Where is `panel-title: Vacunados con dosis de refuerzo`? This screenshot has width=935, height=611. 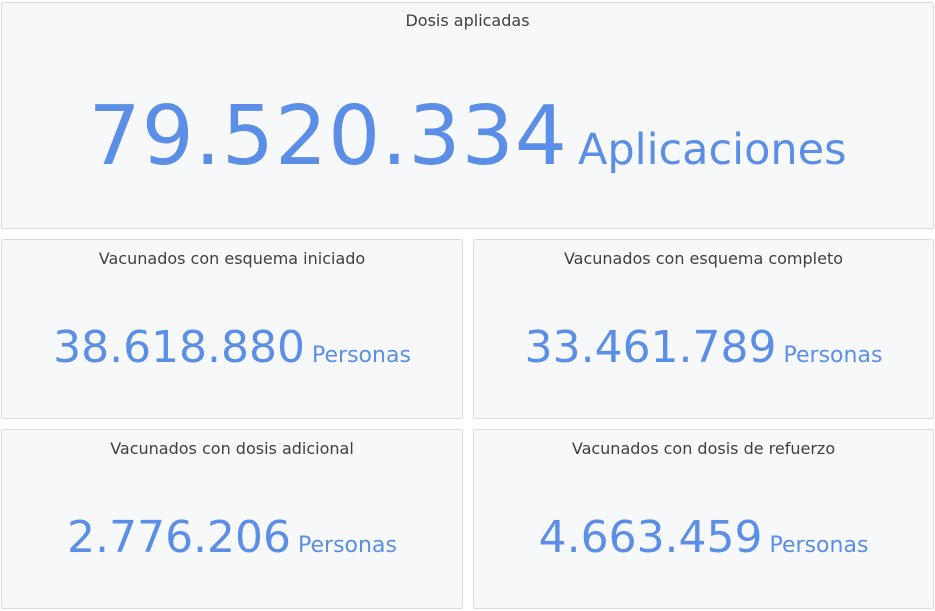 panel-title: Vacunados con dosis de refuerzo is located at coordinates (703, 448).